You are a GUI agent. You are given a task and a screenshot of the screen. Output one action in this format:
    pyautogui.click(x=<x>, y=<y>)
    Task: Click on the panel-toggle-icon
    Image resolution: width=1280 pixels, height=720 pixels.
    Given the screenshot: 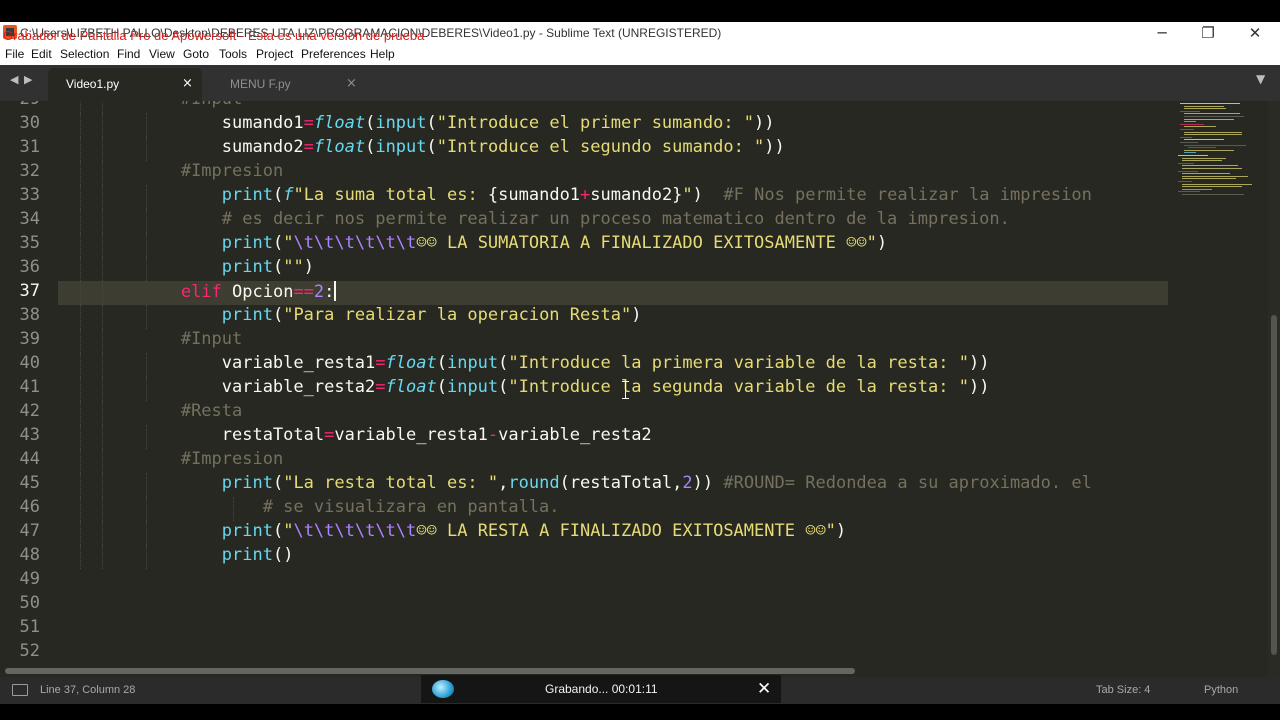 What is the action you would take?
    pyautogui.click(x=20, y=690)
    